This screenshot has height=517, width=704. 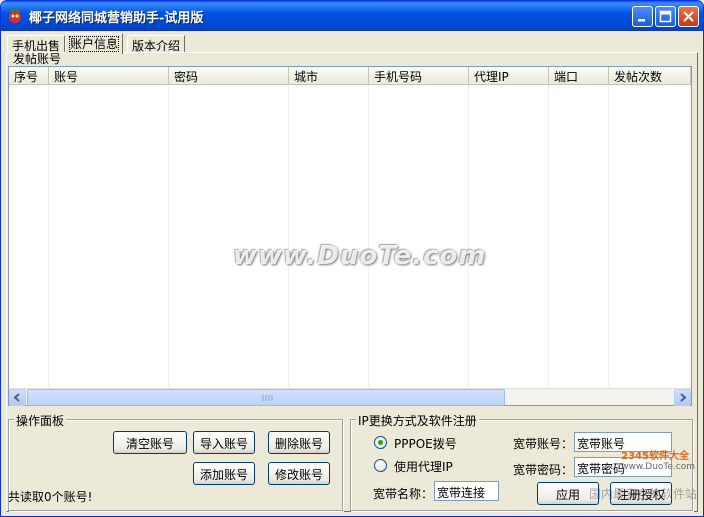 I want to click on column-header: 密码, so click(x=229, y=76).